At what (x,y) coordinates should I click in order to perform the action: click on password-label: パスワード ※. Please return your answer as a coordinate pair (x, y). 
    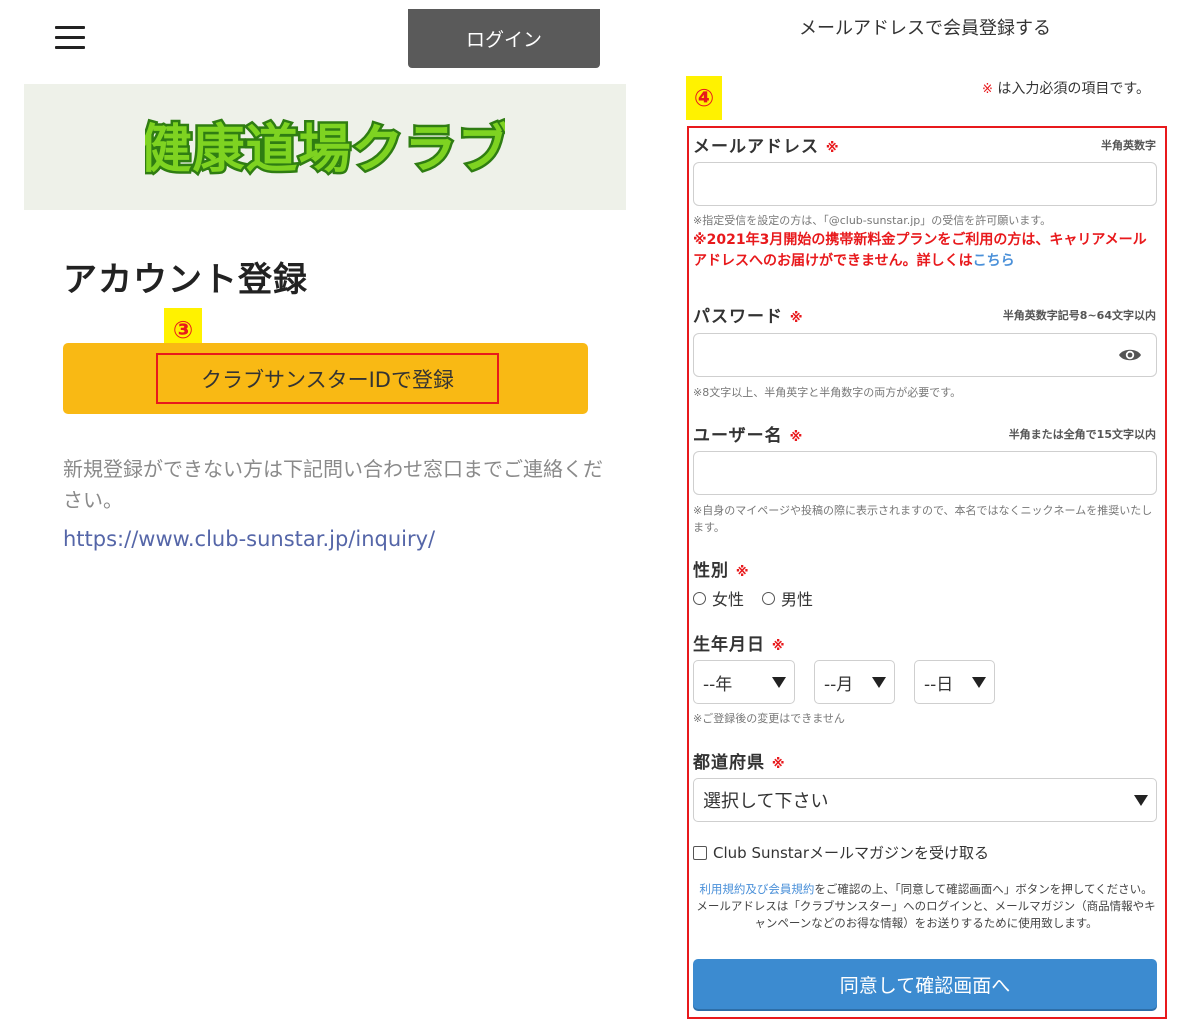
    Looking at the image, I should click on (748, 314).